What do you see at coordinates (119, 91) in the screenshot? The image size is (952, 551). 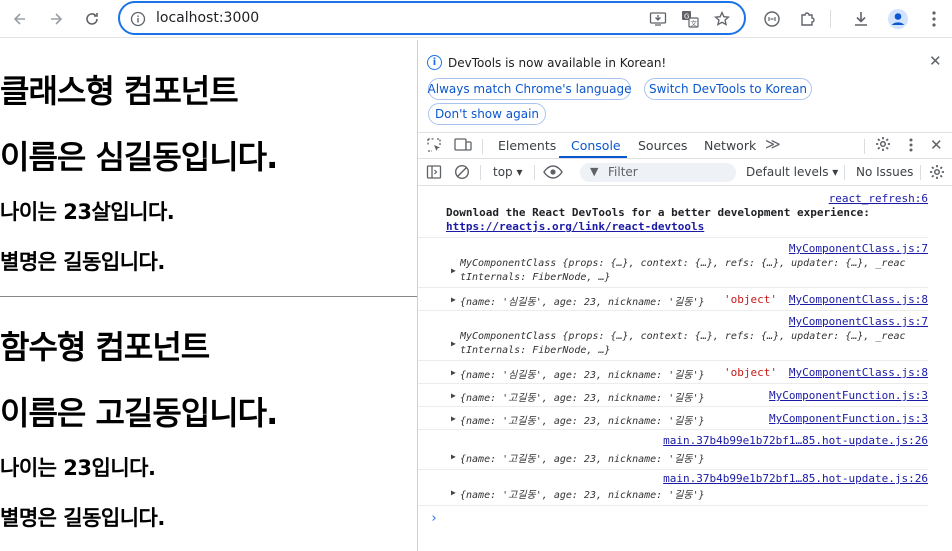 I see `class-component-heading: 클래스형 컴포넌트` at bounding box center [119, 91].